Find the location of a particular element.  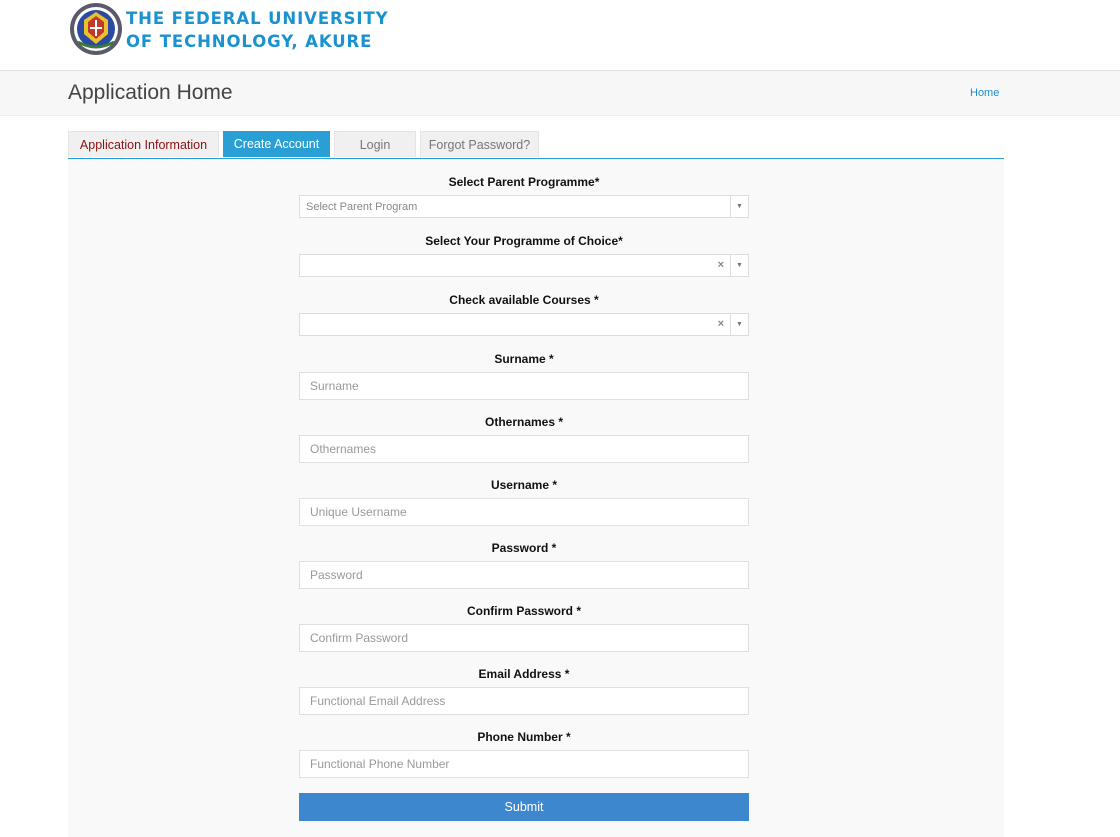

university-name-line1: THE FEDERAL UNIVERSITY is located at coordinates (257, 18).